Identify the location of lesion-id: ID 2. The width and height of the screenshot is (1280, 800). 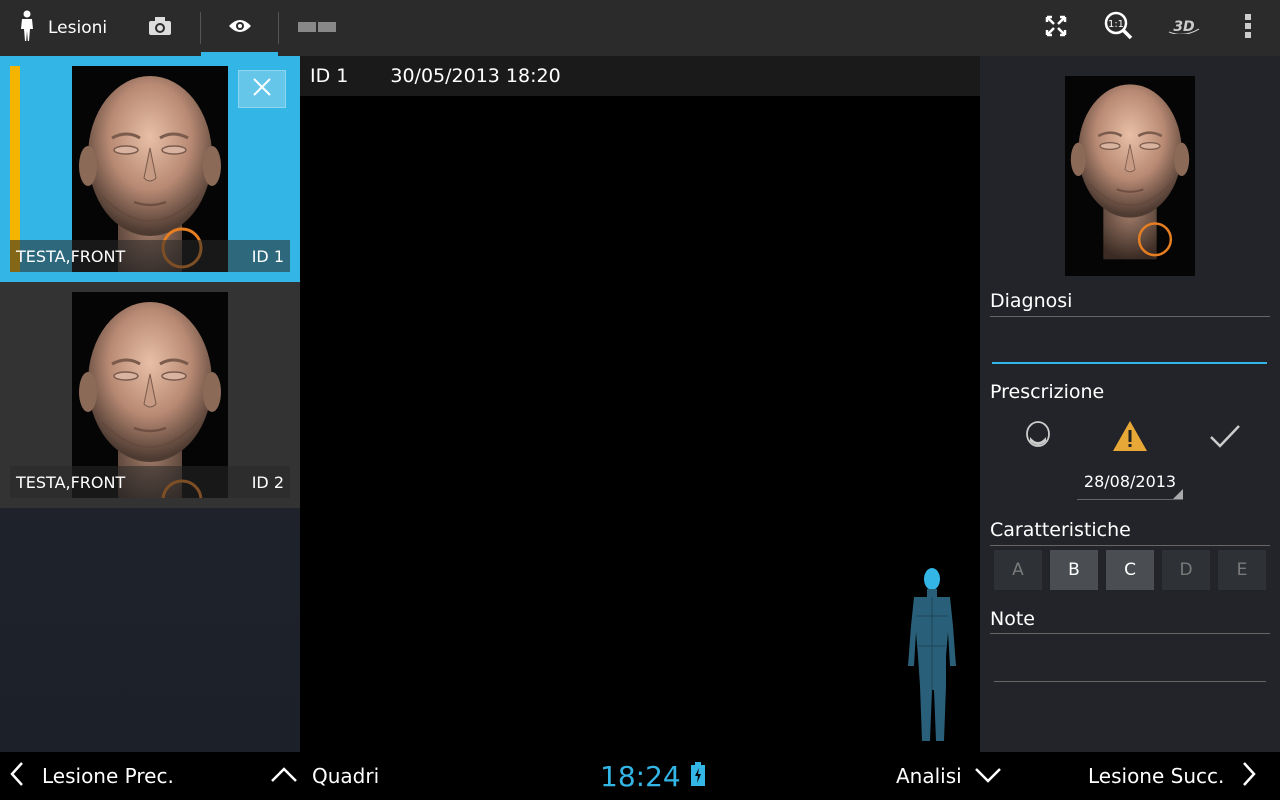
(267, 482).